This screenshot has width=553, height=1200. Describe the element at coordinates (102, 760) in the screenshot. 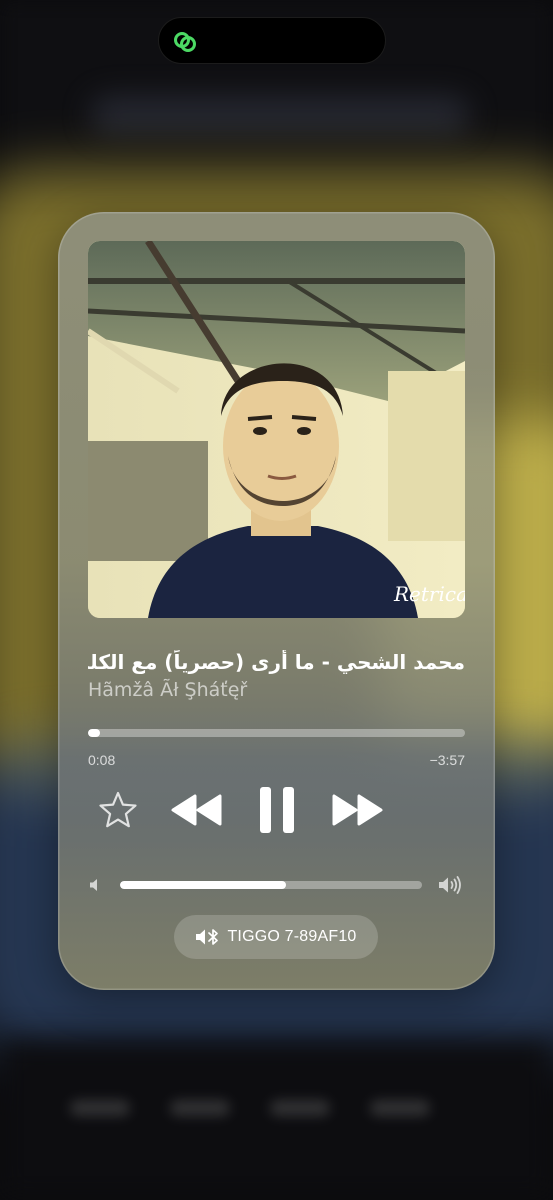

I see `elapsed-time: 0:08` at that location.